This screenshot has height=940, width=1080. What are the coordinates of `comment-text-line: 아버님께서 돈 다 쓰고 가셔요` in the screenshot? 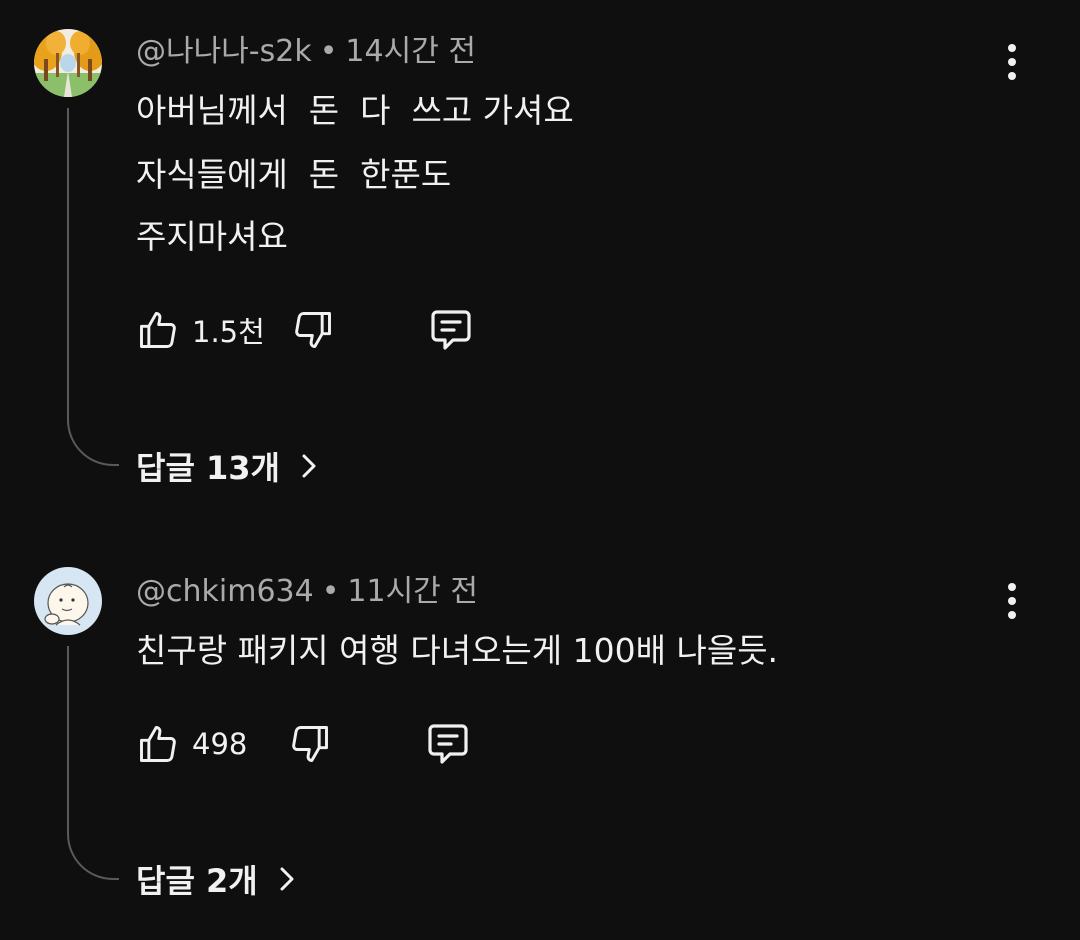 It's located at (355, 110).